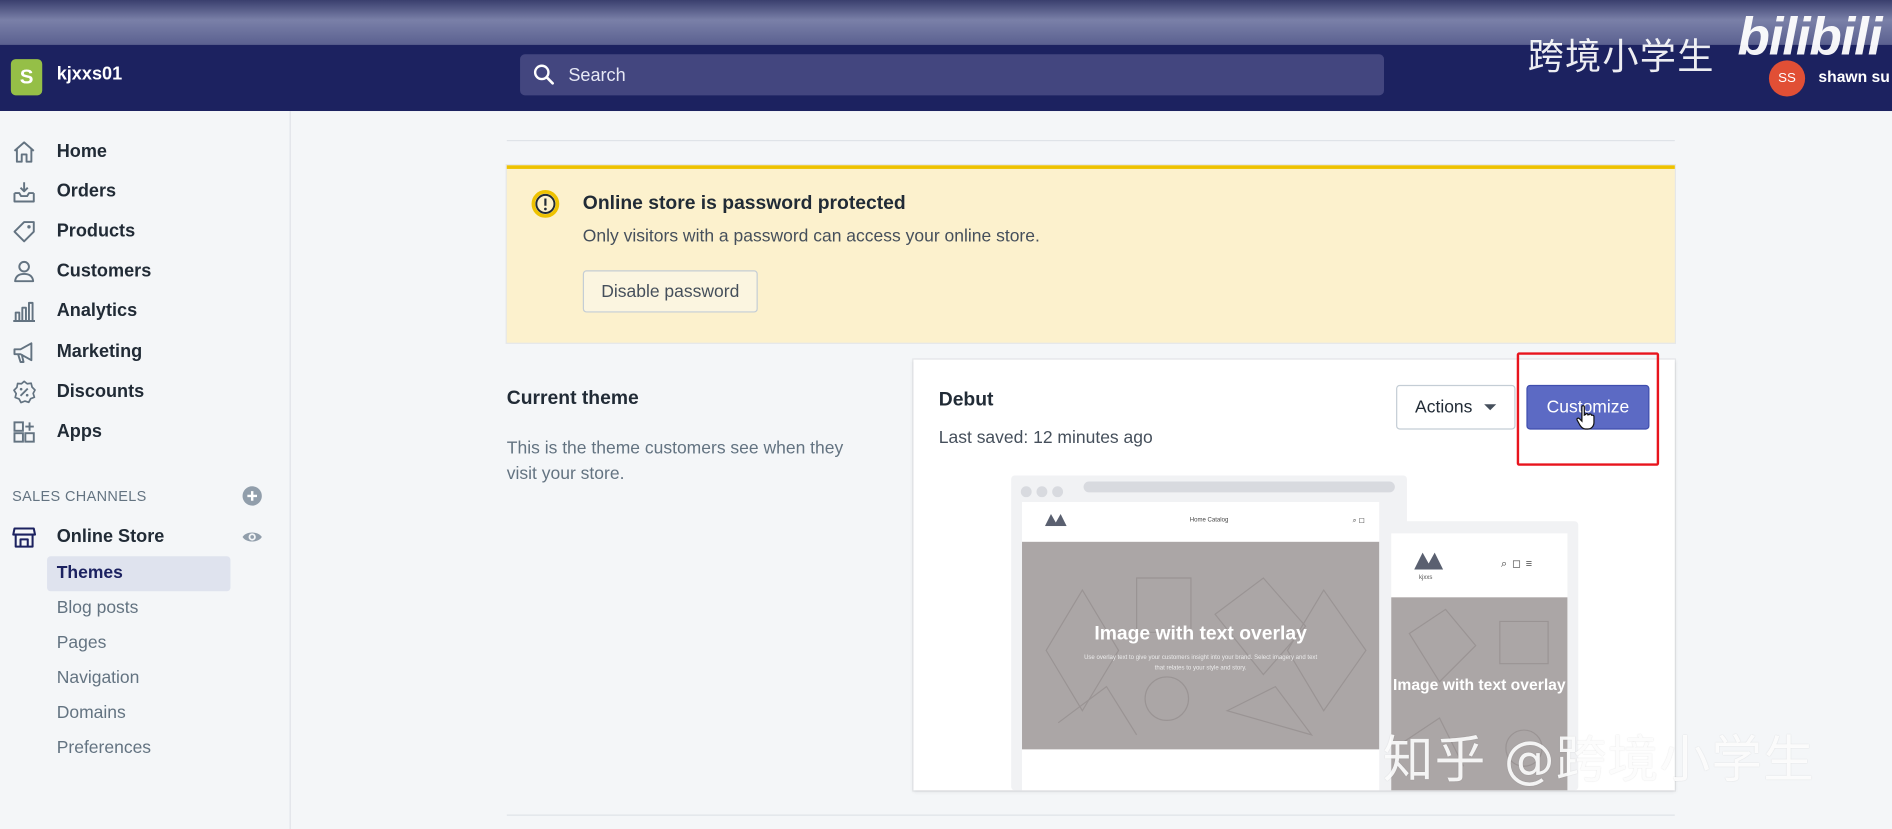 The image size is (1892, 829). I want to click on eye-icon, so click(252, 537).